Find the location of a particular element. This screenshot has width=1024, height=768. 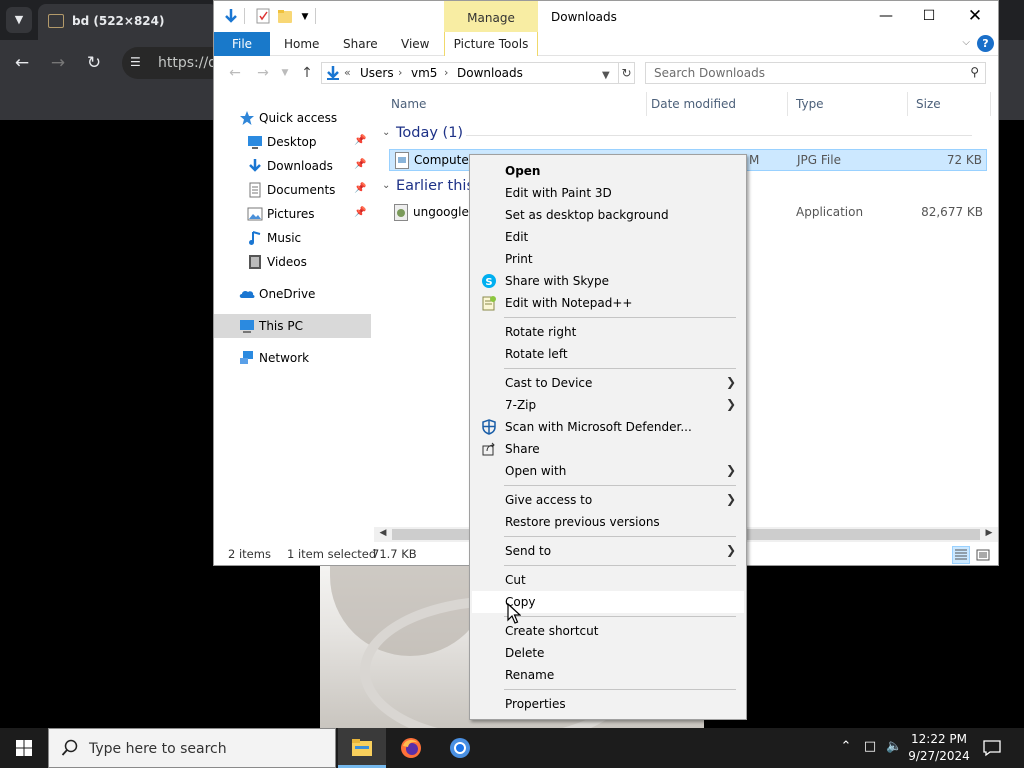

large-icons-view-button is located at coordinates (983, 555).